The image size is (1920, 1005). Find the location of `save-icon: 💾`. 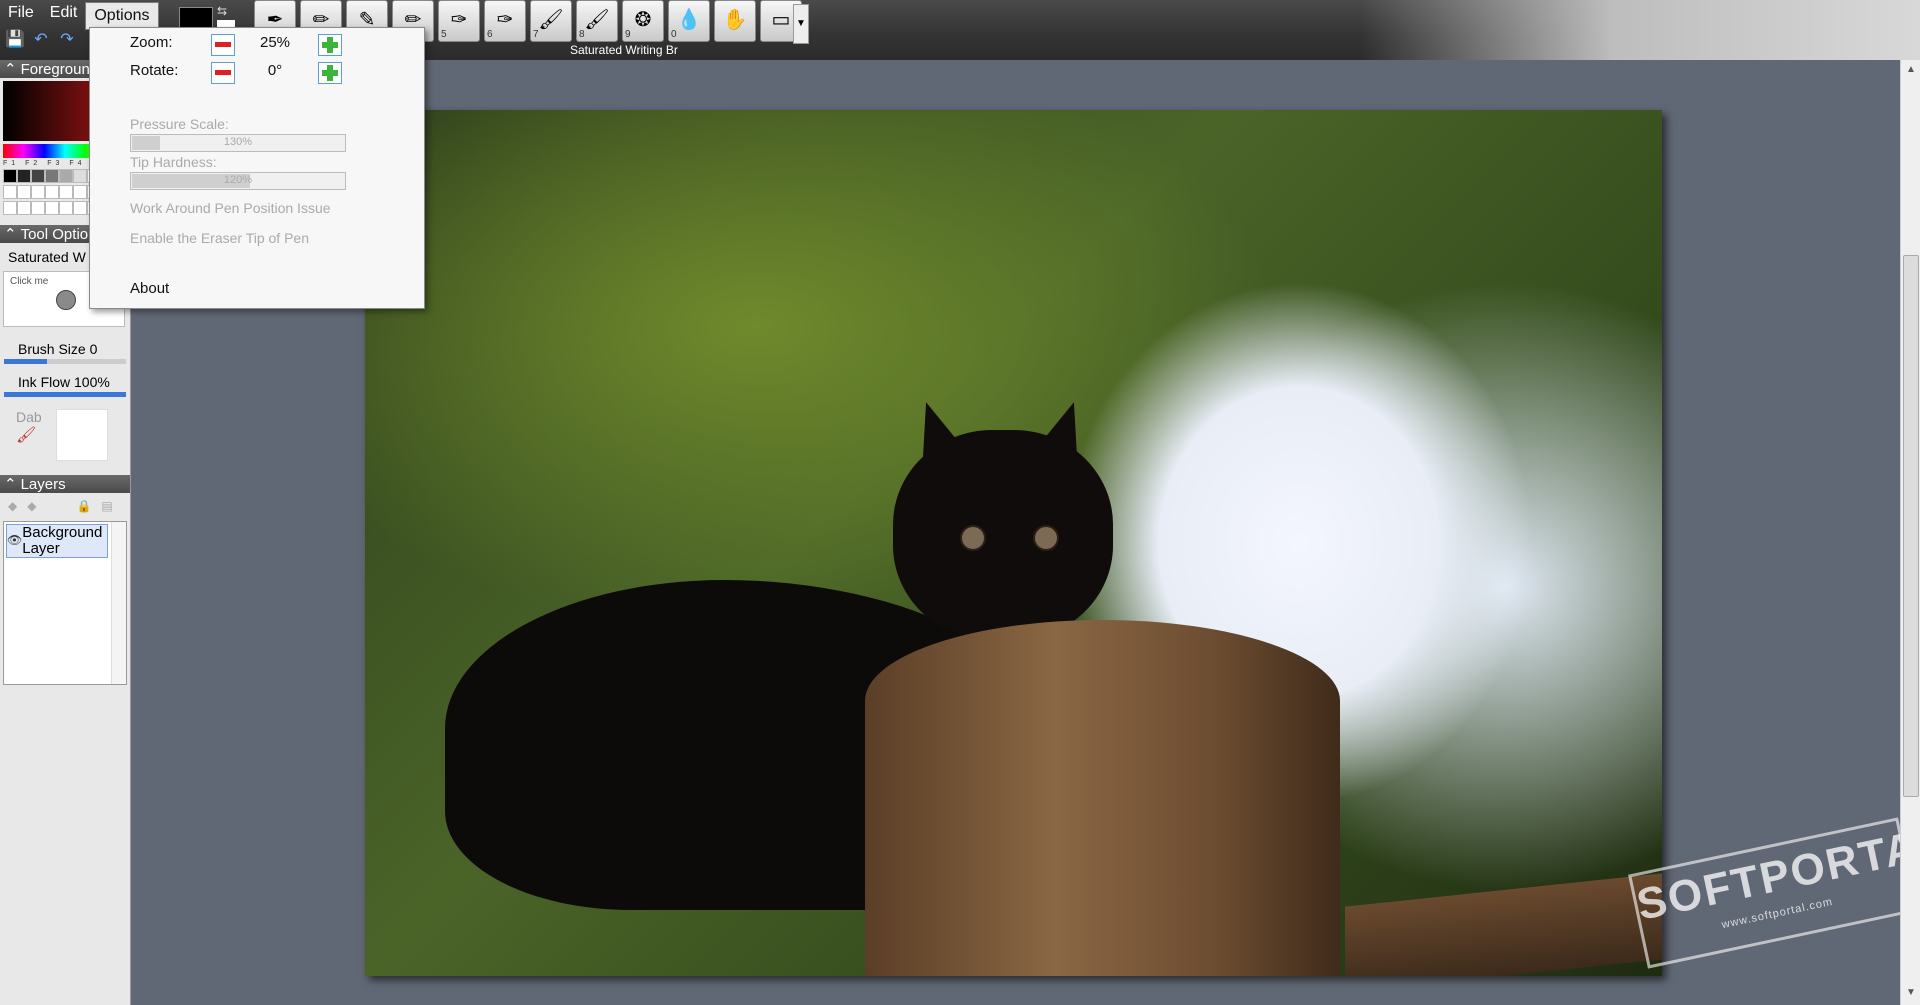

save-icon: 💾 is located at coordinates (15, 40).